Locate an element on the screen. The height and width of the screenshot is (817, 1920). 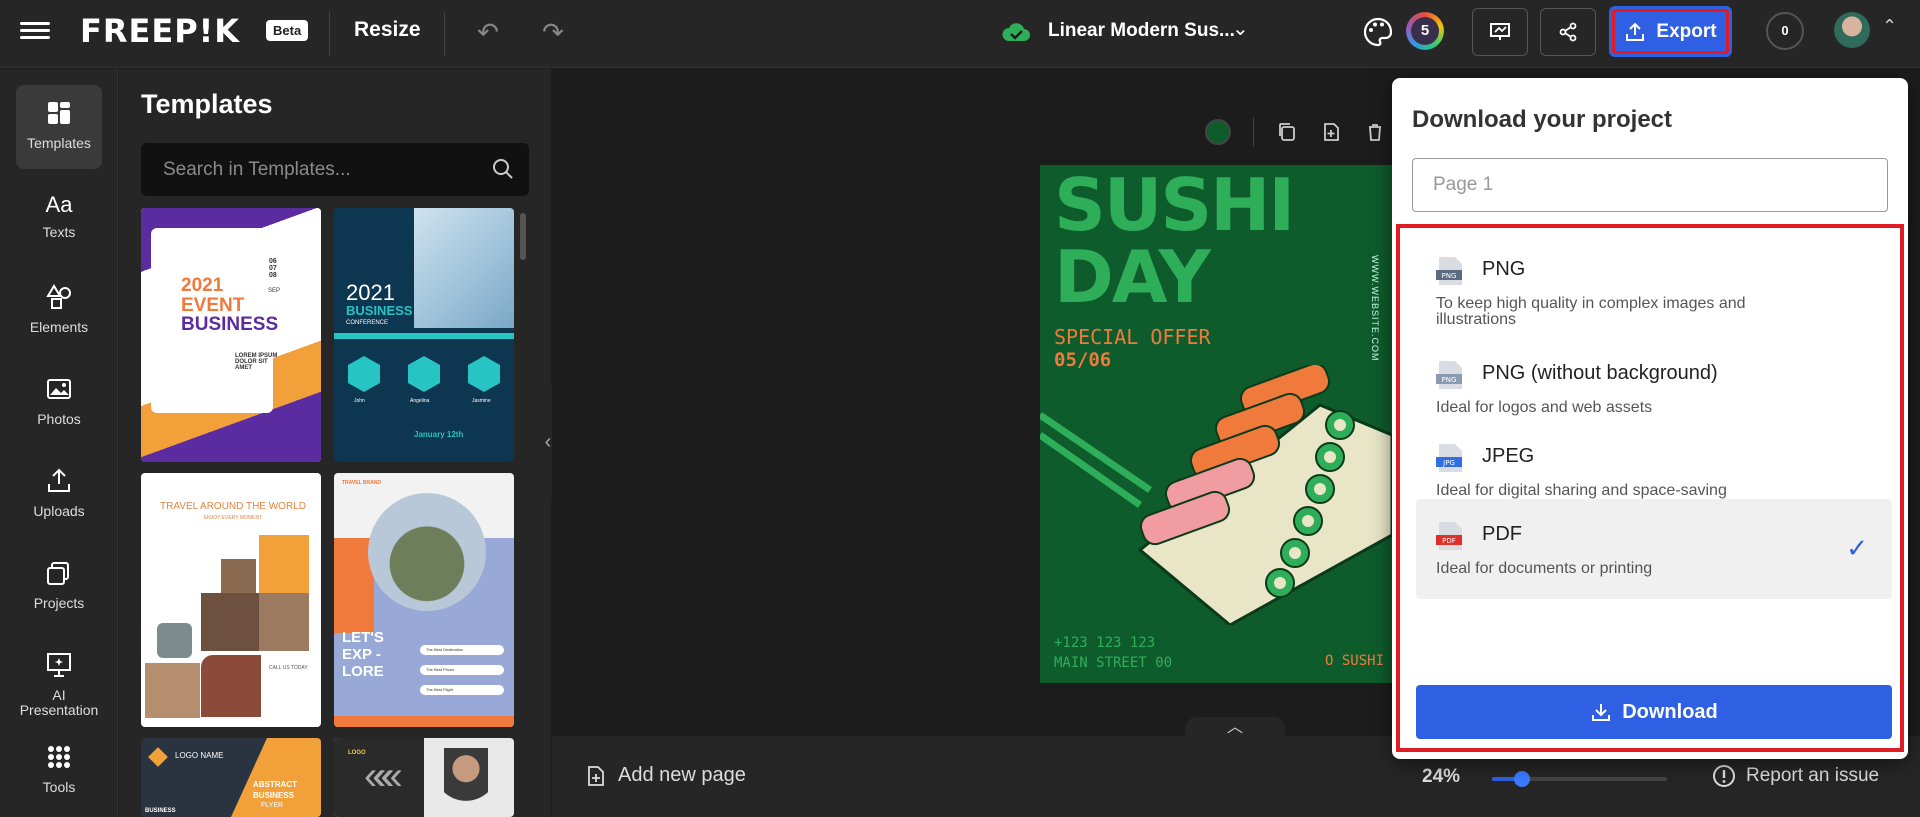
rail-item-templates: Templates is located at coordinates (59, 127).